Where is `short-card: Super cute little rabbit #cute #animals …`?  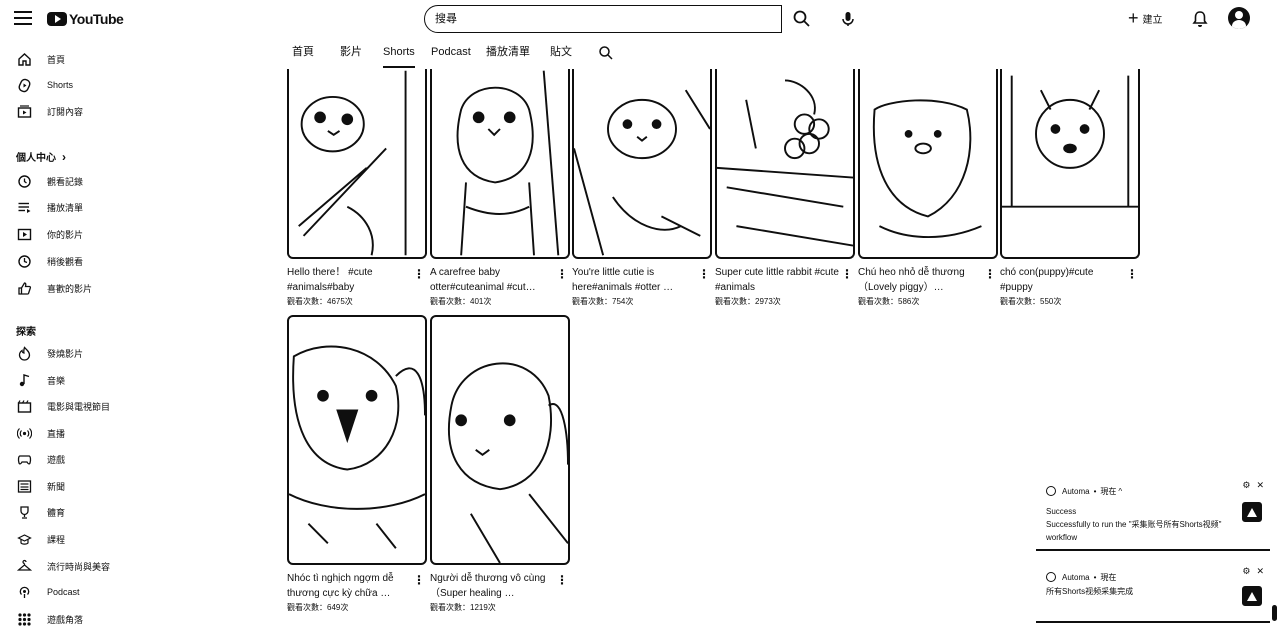 short-card: Super cute little rabbit #cute #animals … is located at coordinates (785, 188).